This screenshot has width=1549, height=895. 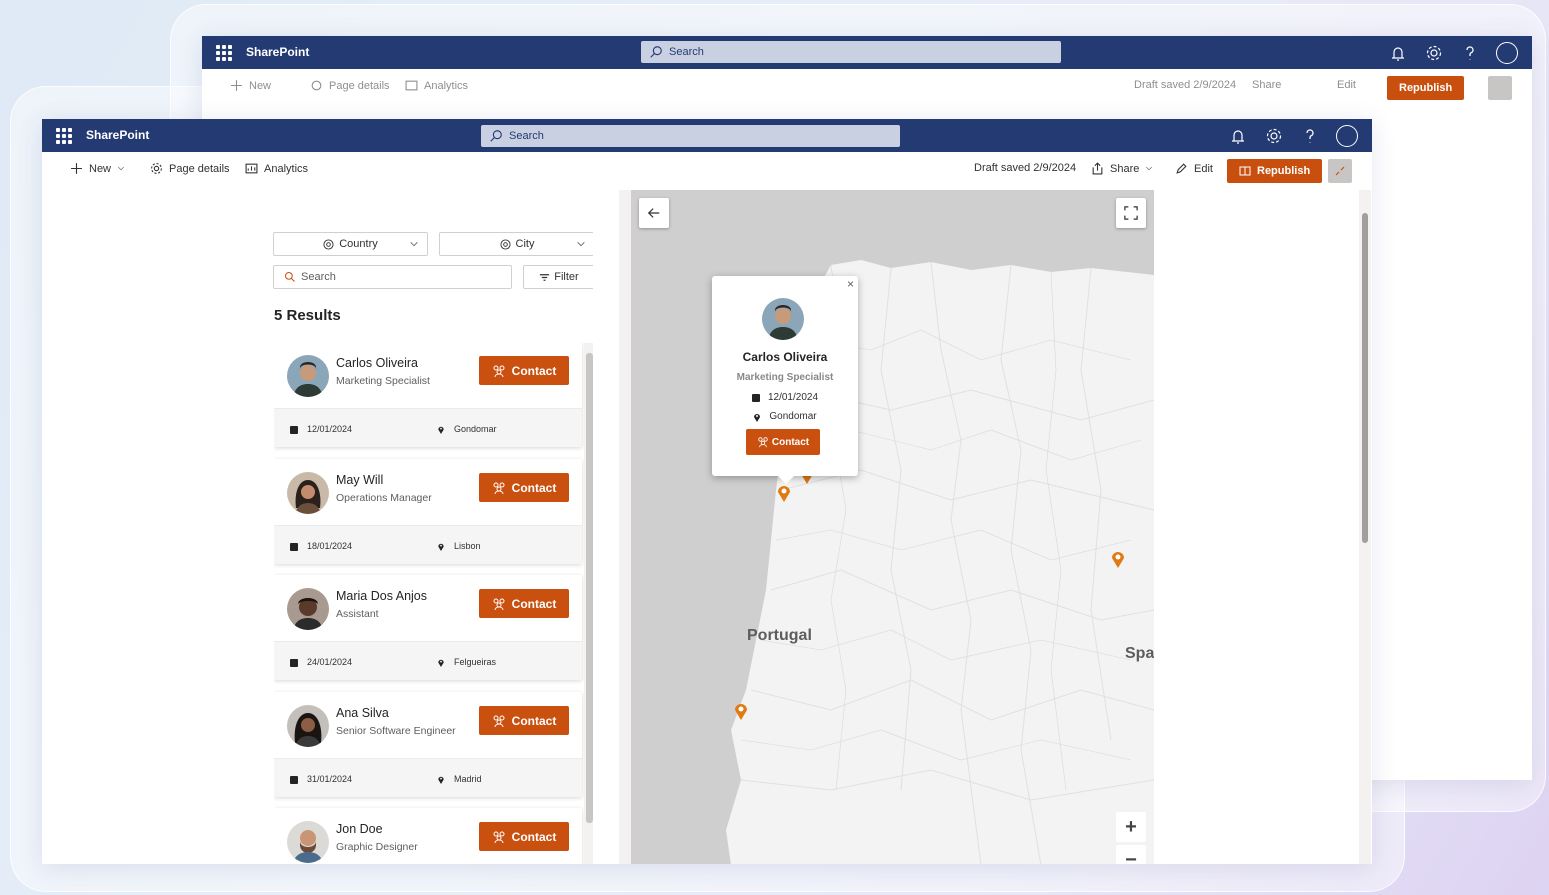 What do you see at coordinates (446, 85) in the screenshot?
I see `analytics-label: Analytics` at bounding box center [446, 85].